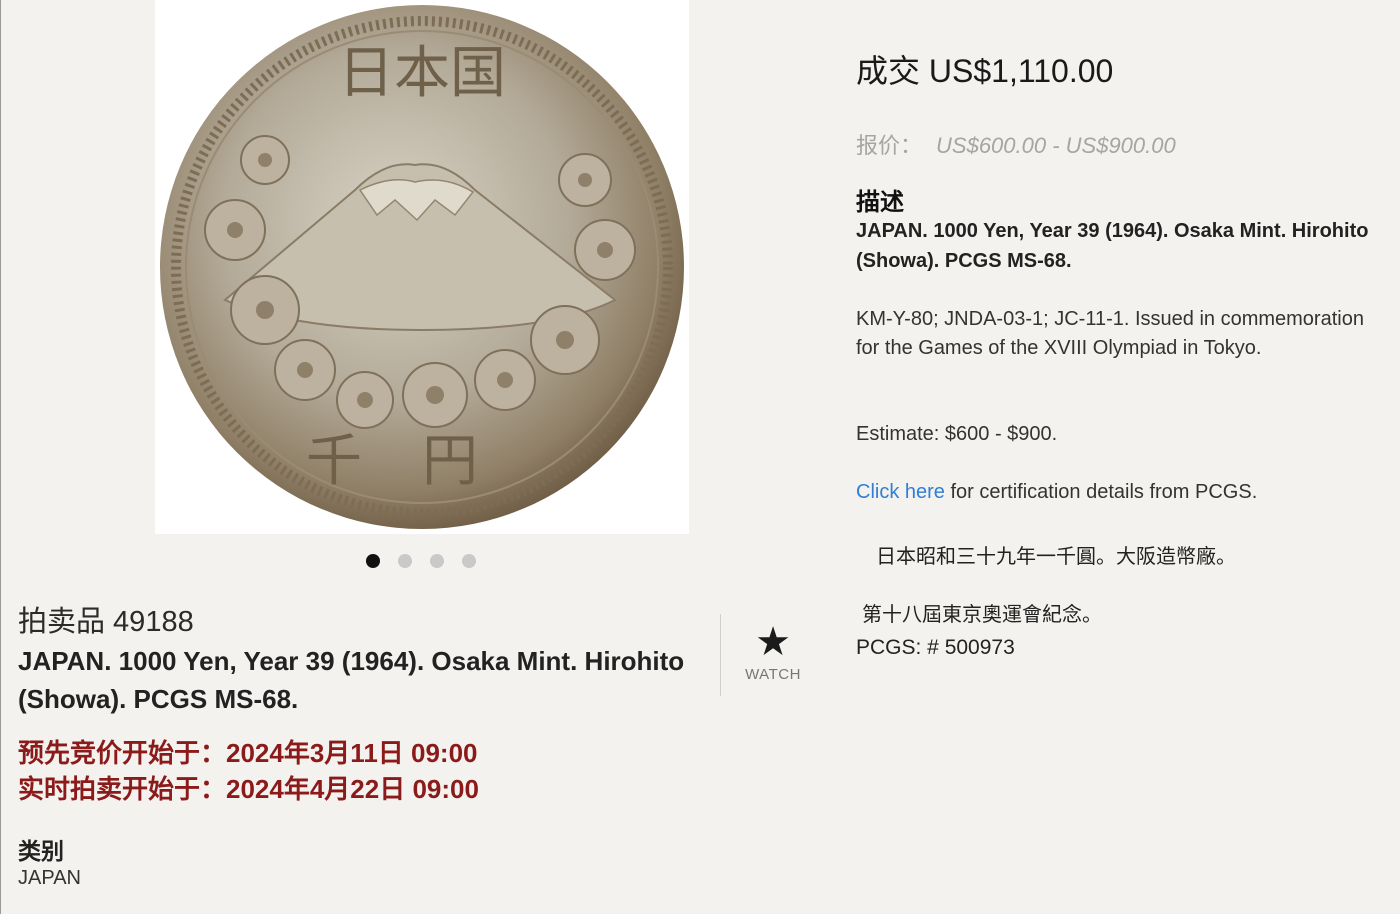 The image size is (1400, 914). What do you see at coordinates (935, 647) in the screenshot?
I see `pcgs-number: PCGS: # 500973` at bounding box center [935, 647].